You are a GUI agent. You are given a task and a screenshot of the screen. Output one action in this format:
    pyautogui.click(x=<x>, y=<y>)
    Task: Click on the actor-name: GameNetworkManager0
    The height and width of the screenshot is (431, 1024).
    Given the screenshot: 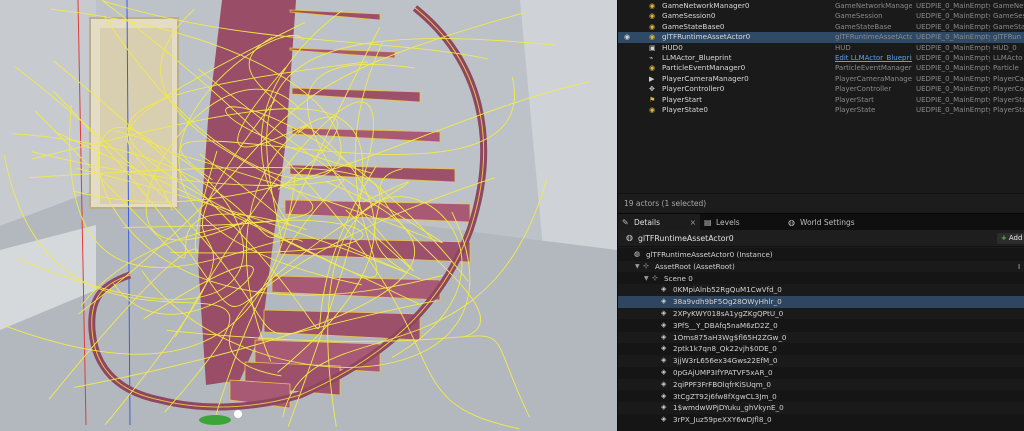 What is the action you would take?
    pyautogui.click(x=706, y=5)
    